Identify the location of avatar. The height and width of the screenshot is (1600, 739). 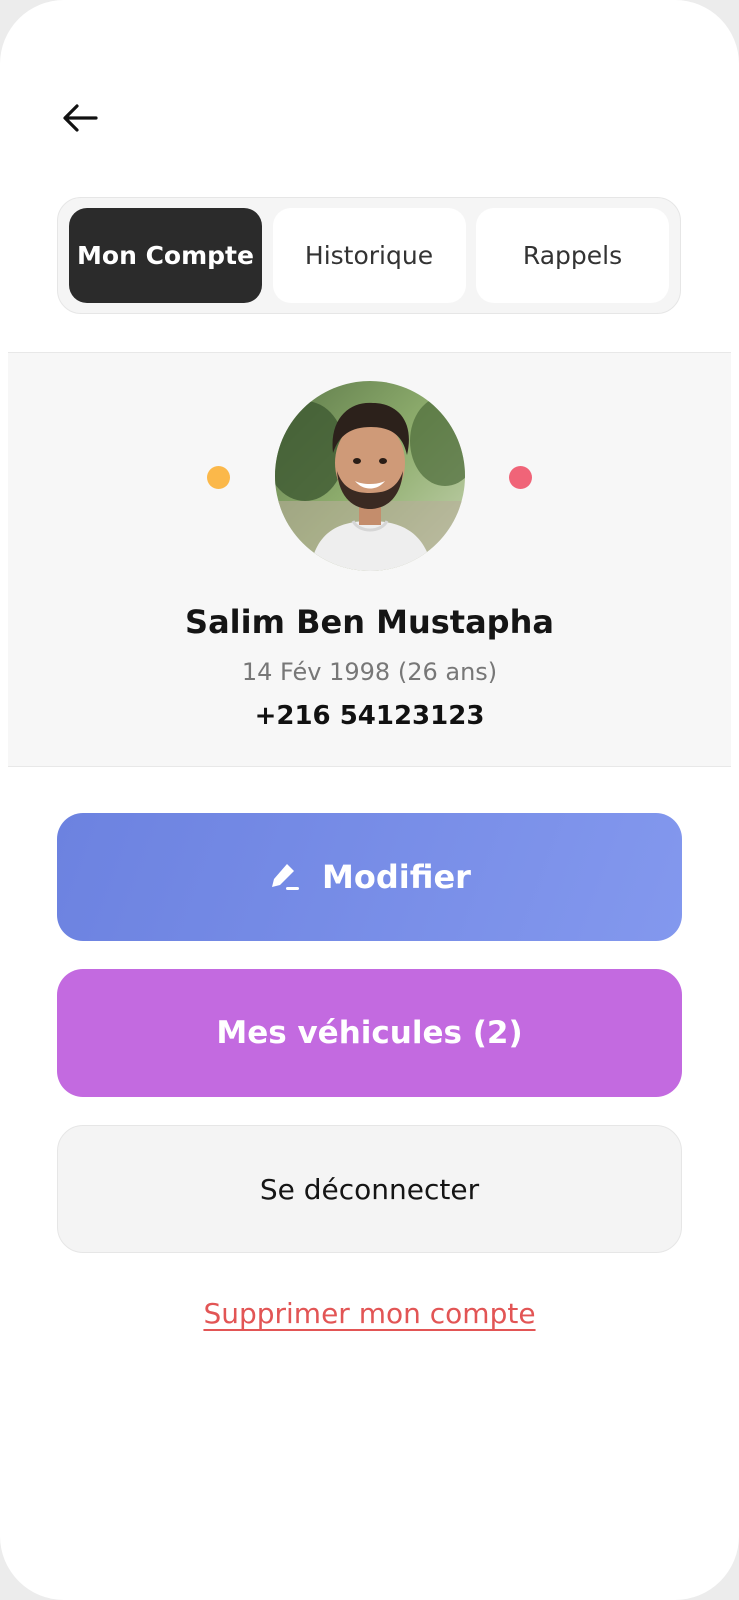
(370, 476).